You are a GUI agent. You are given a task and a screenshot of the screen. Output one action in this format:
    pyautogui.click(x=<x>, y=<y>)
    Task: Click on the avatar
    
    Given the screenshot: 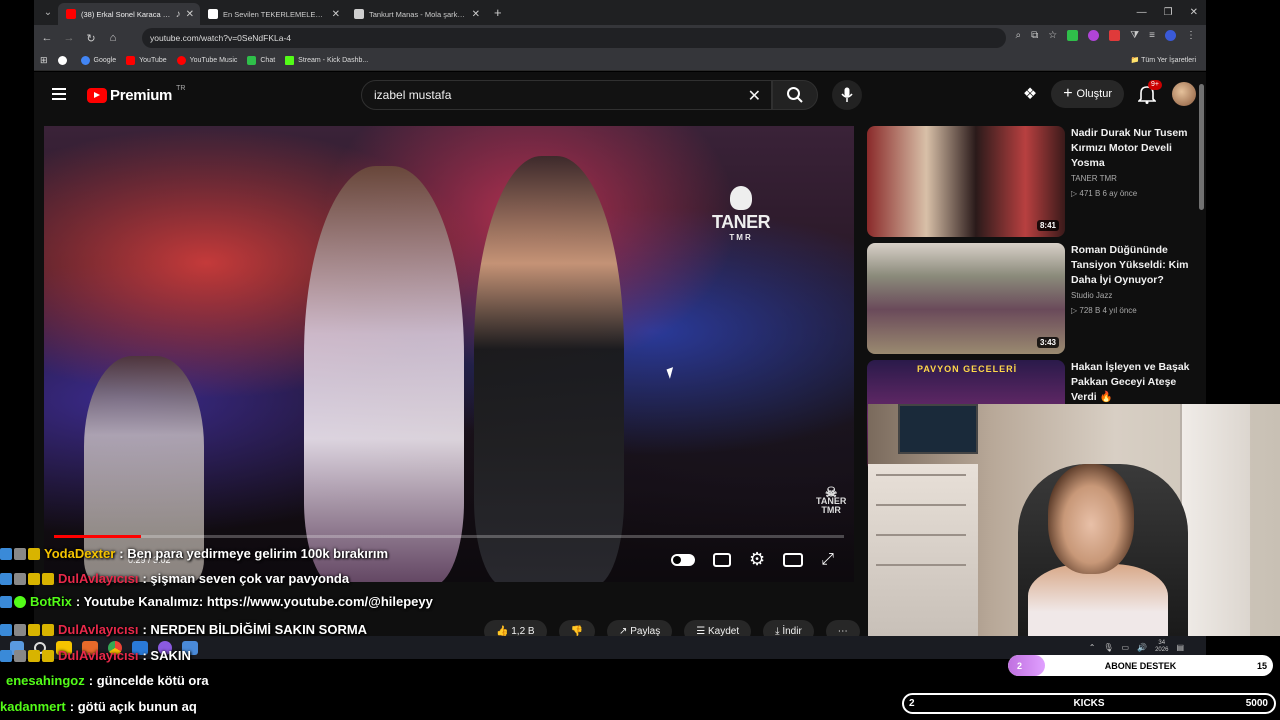 What is the action you would take?
    pyautogui.click(x=1184, y=94)
    